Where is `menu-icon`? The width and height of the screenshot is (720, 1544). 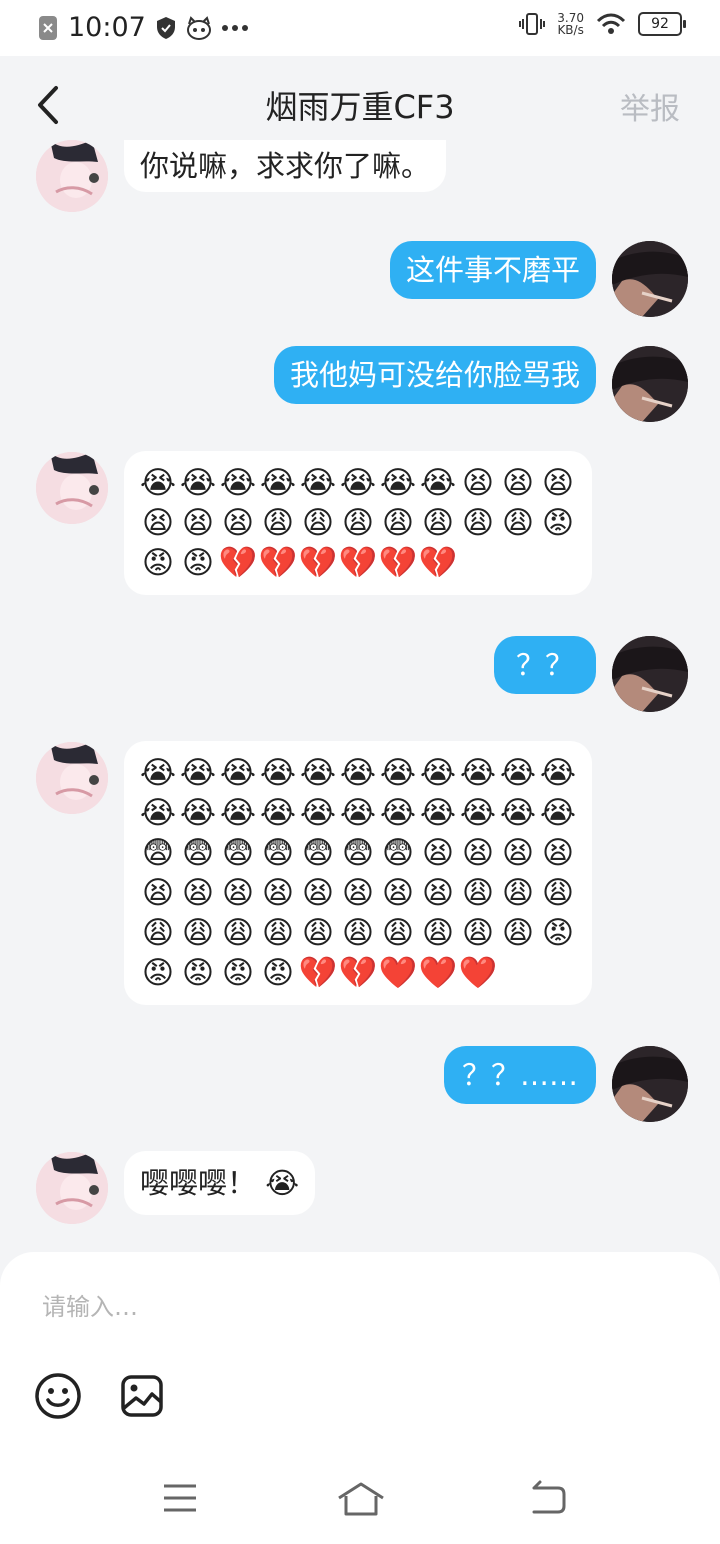
menu-icon is located at coordinates (180, 1498).